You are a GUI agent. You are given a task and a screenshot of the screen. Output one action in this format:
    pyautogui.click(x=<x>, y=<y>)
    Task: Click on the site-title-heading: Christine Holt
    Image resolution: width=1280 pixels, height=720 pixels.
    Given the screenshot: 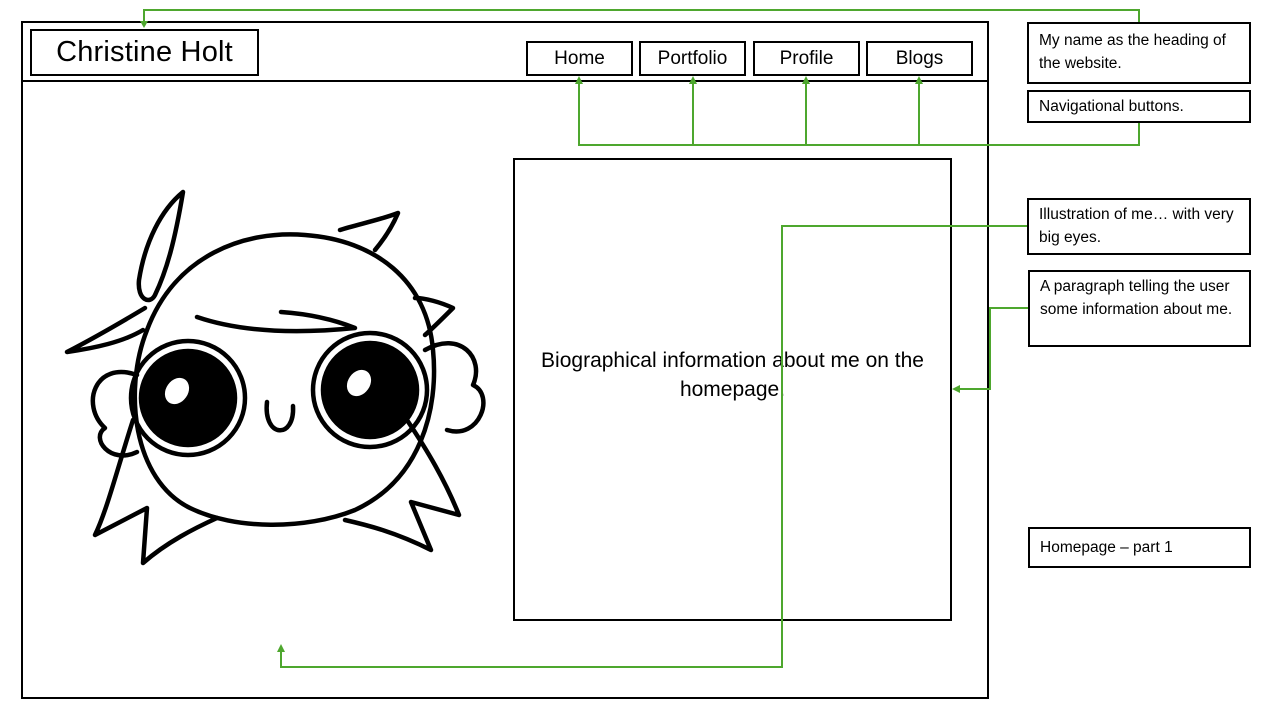 What is the action you would take?
    pyautogui.click(x=144, y=52)
    